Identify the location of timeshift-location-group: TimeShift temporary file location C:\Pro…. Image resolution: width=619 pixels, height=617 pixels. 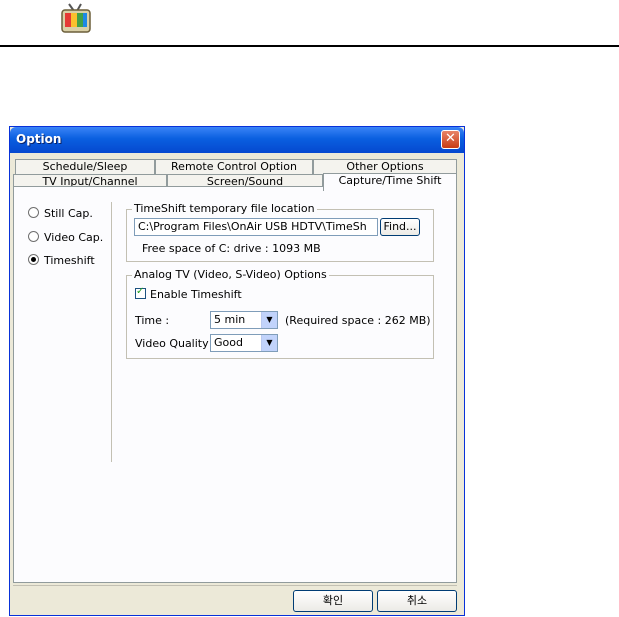
(280, 232).